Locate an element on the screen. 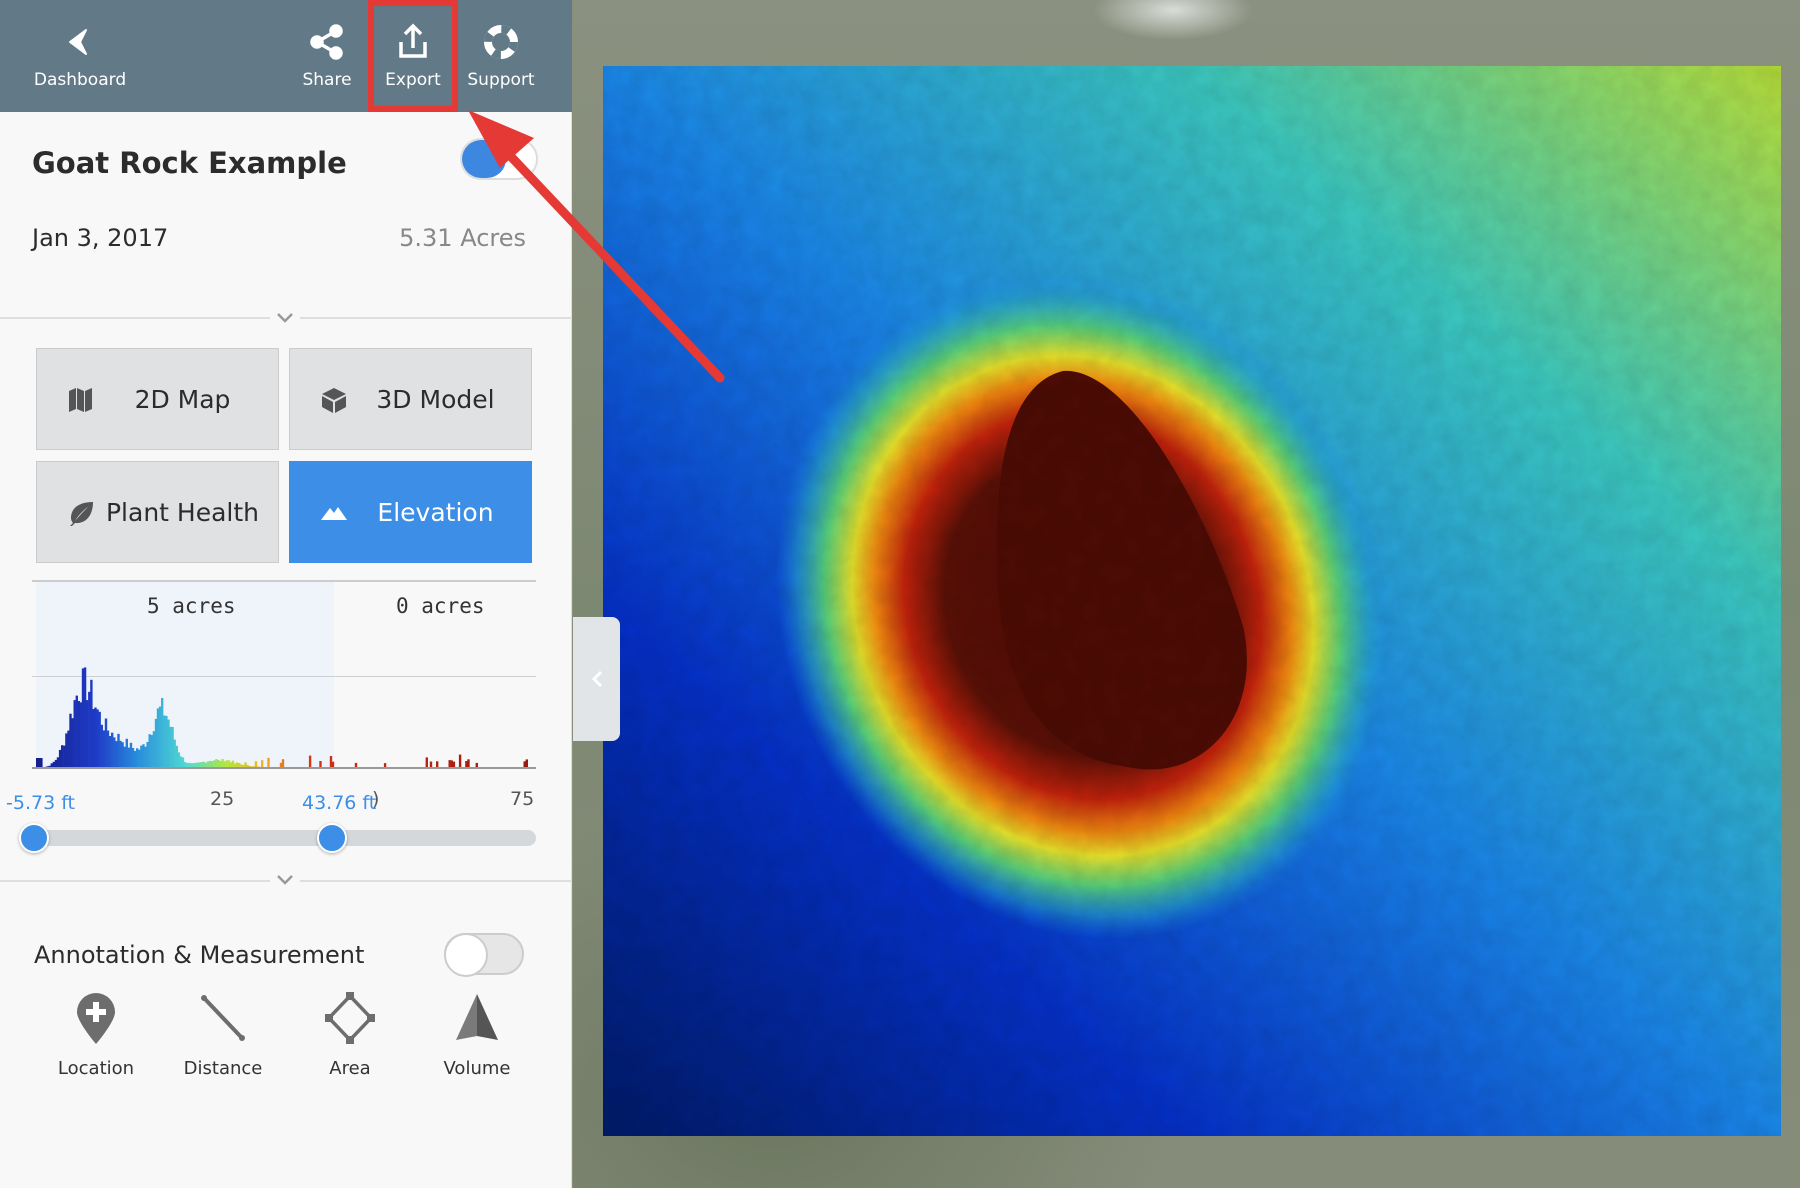 The image size is (1800, 1188). support-button: Support is located at coordinates (501, 56).